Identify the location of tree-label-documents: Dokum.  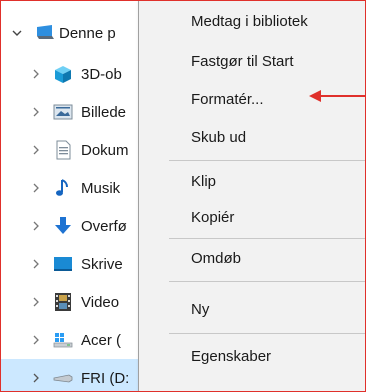
(105, 150).